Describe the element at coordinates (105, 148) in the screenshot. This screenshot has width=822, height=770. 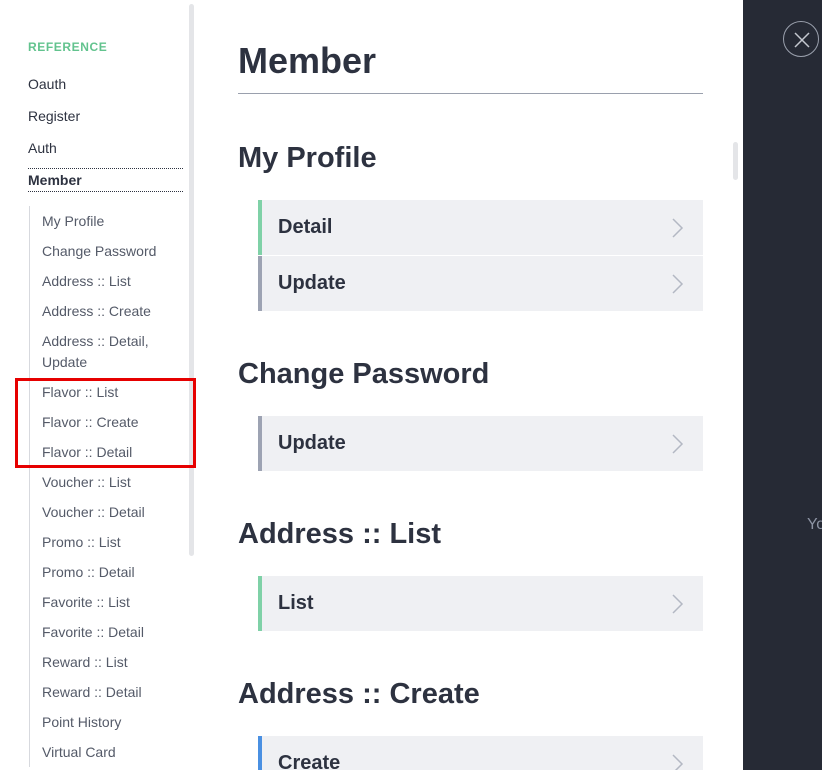
I see `sidebar-item-auth: Auth` at that location.